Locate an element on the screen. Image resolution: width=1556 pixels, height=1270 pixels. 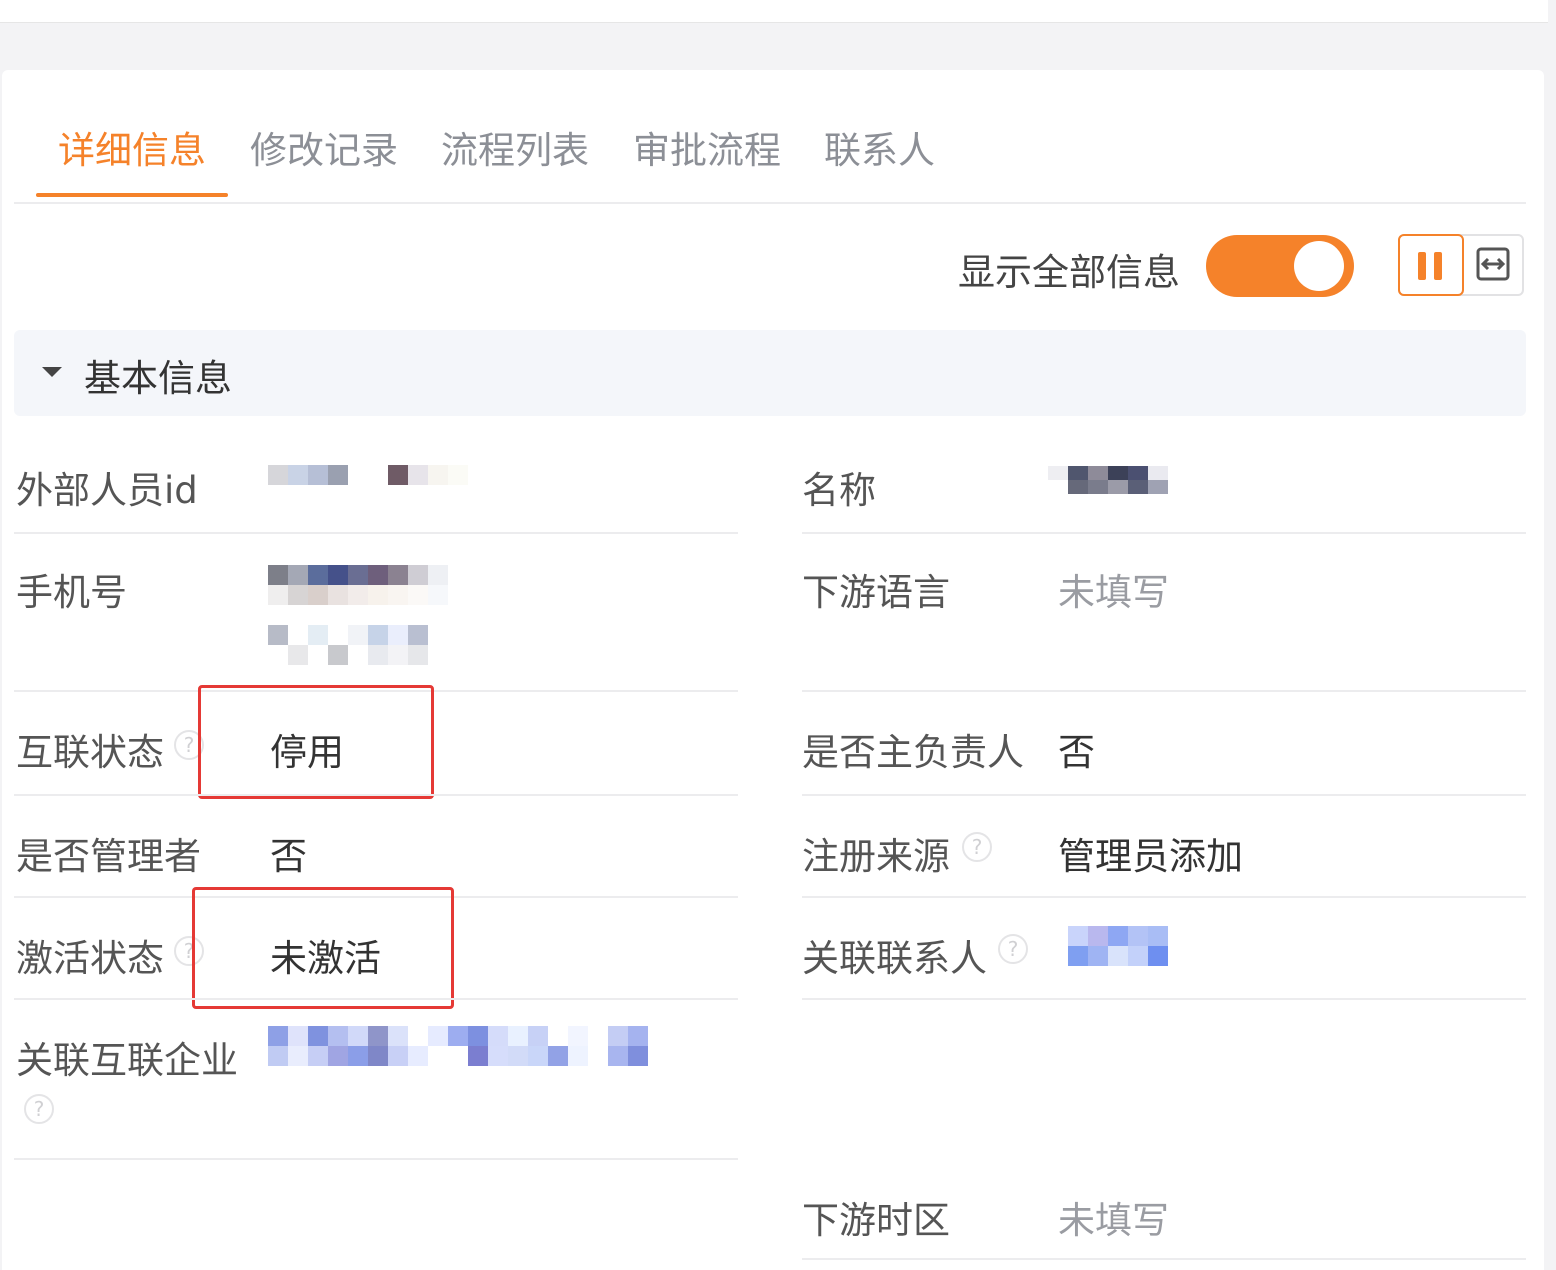
toggle-knob is located at coordinates (1319, 266).